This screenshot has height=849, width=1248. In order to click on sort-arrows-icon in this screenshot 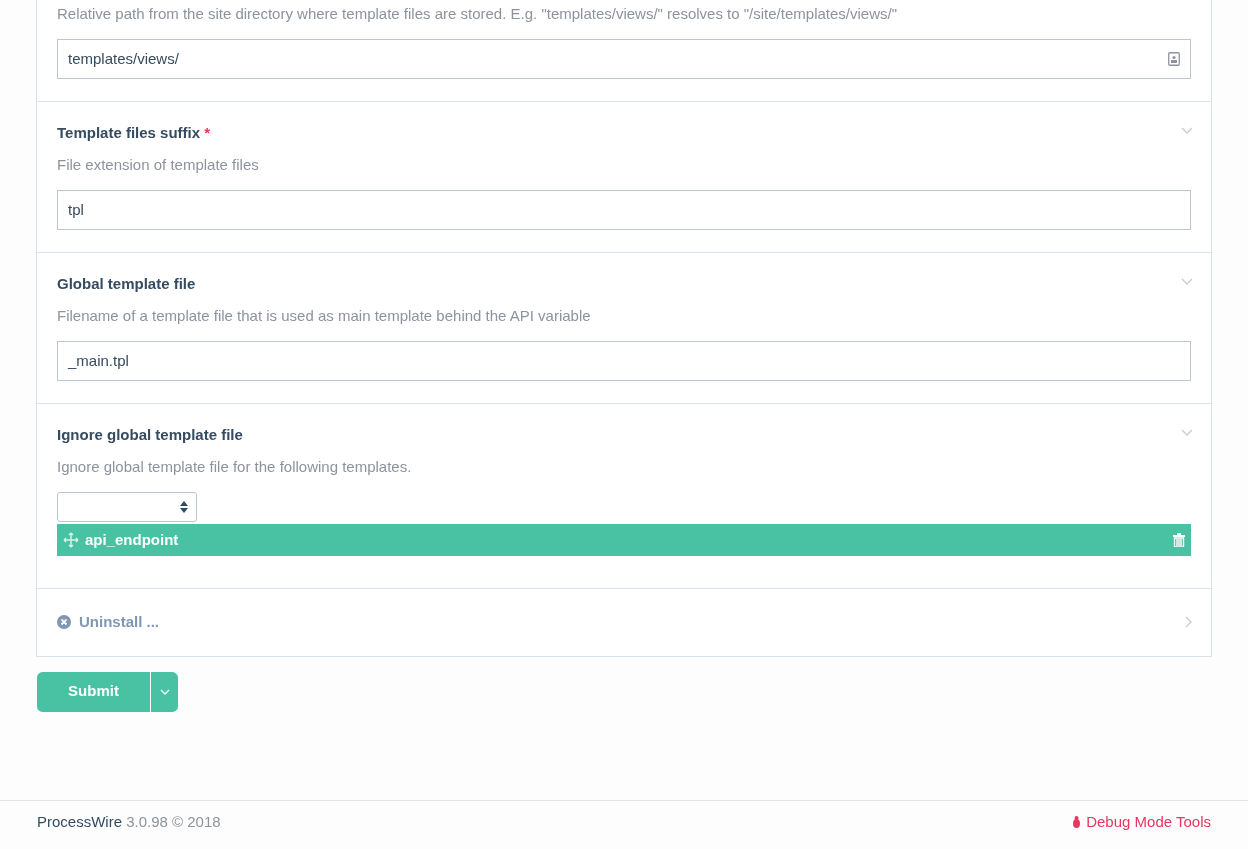, I will do `click(184, 507)`.